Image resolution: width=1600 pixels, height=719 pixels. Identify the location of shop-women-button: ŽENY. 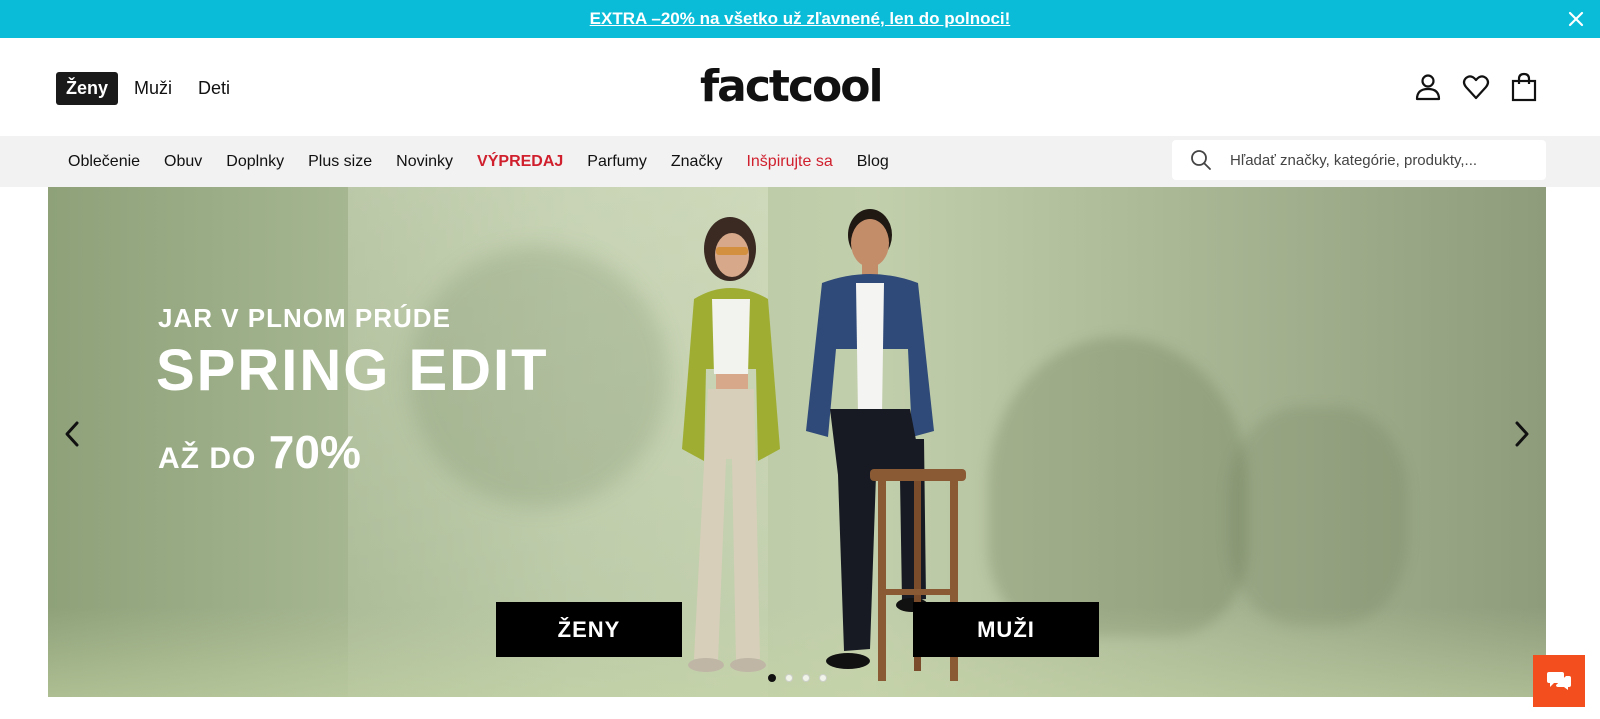
(589, 629).